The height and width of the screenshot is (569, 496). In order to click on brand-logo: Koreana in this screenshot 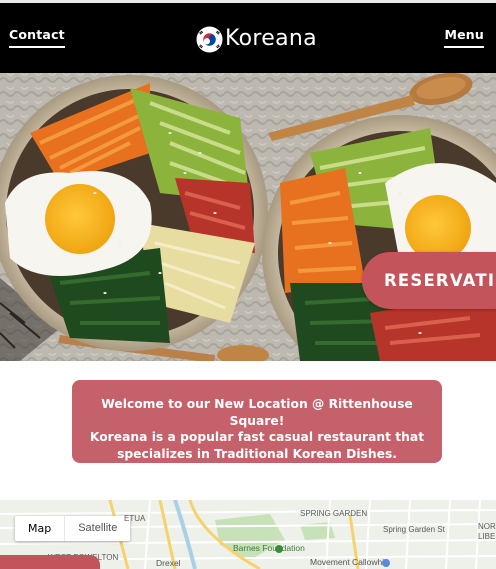, I will do `click(256, 39)`.